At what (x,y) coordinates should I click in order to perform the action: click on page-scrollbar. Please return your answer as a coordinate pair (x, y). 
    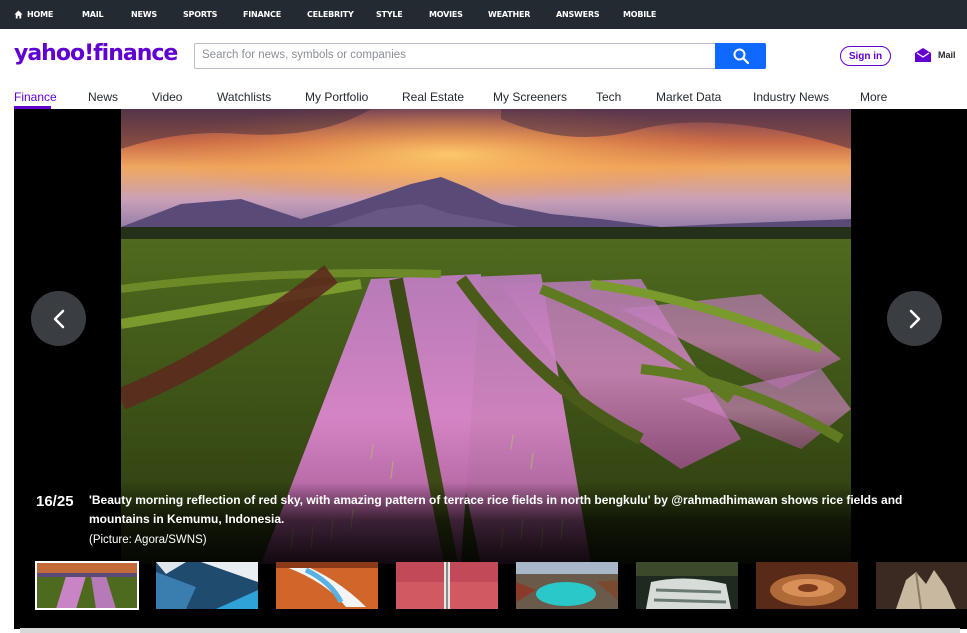
    Looking at the image, I should click on (490, 630).